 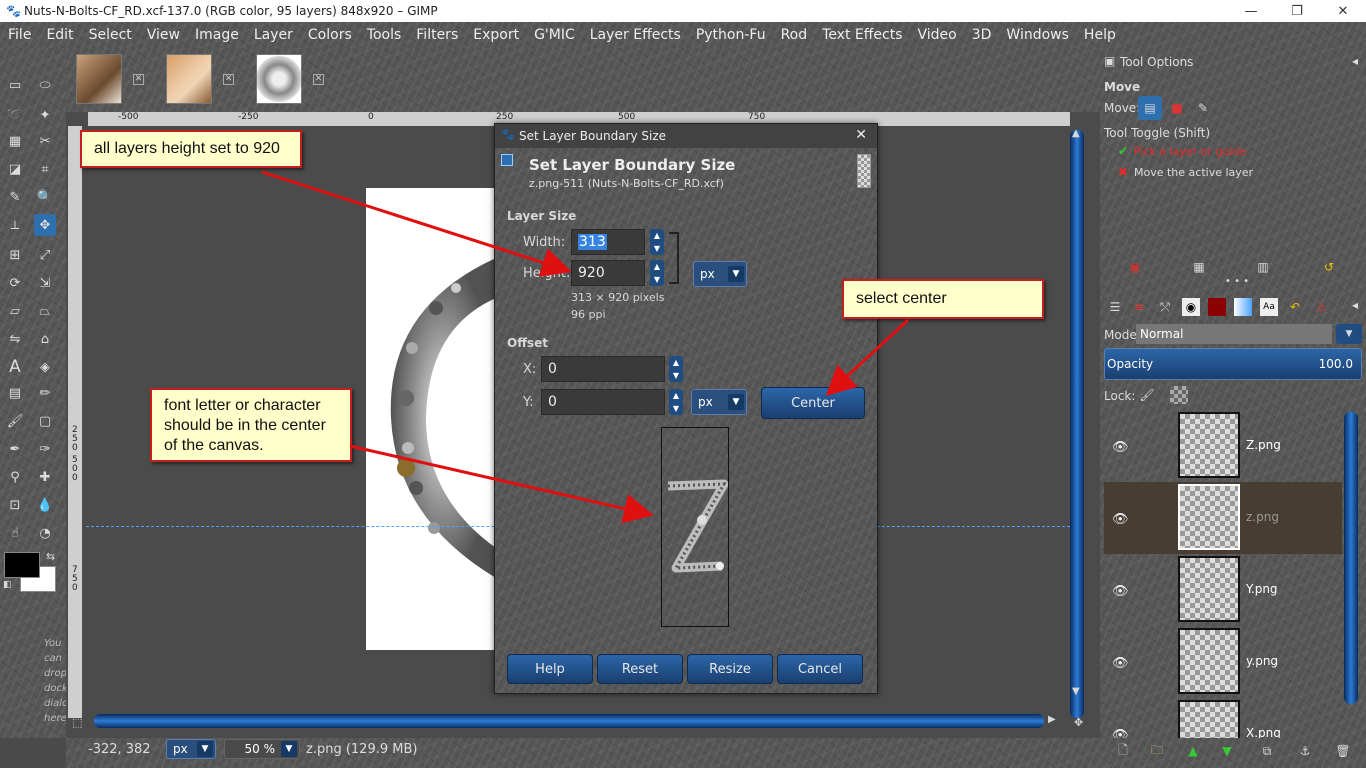 What do you see at coordinates (1199, 267) in the screenshot?
I see `restore-options-icon: ▦` at bounding box center [1199, 267].